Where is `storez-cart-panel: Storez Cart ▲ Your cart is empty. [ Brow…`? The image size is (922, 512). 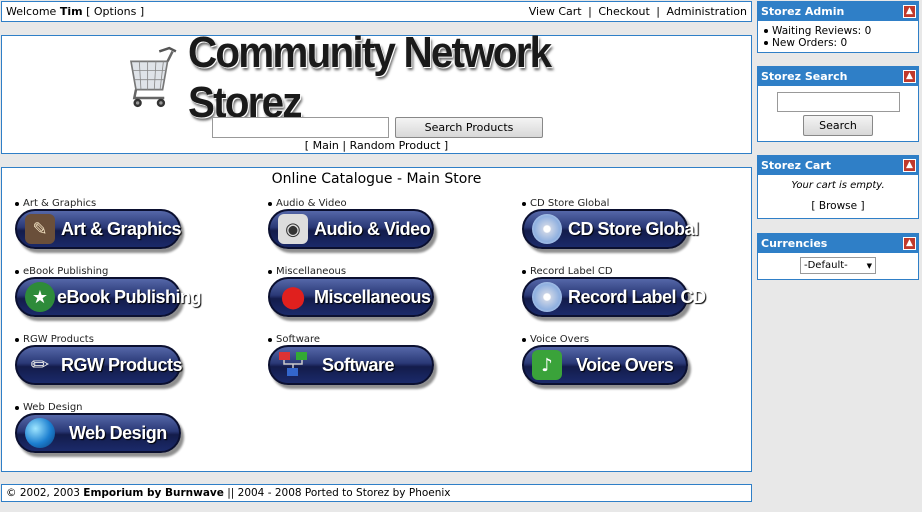
storez-cart-panel: Storez Cart ▲ Your cart is empty. [ Brow… is located at coordinates (838, 187).